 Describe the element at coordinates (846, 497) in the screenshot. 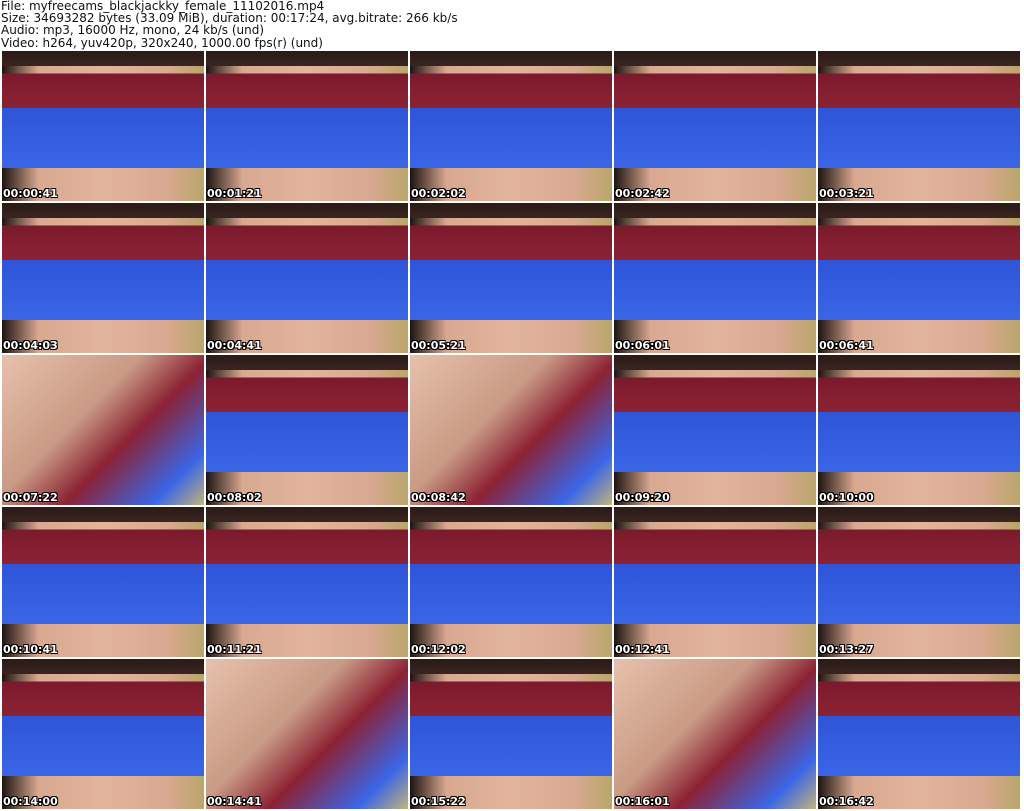

I see `thumbnail-timestamp: 00:10:00` at that location.